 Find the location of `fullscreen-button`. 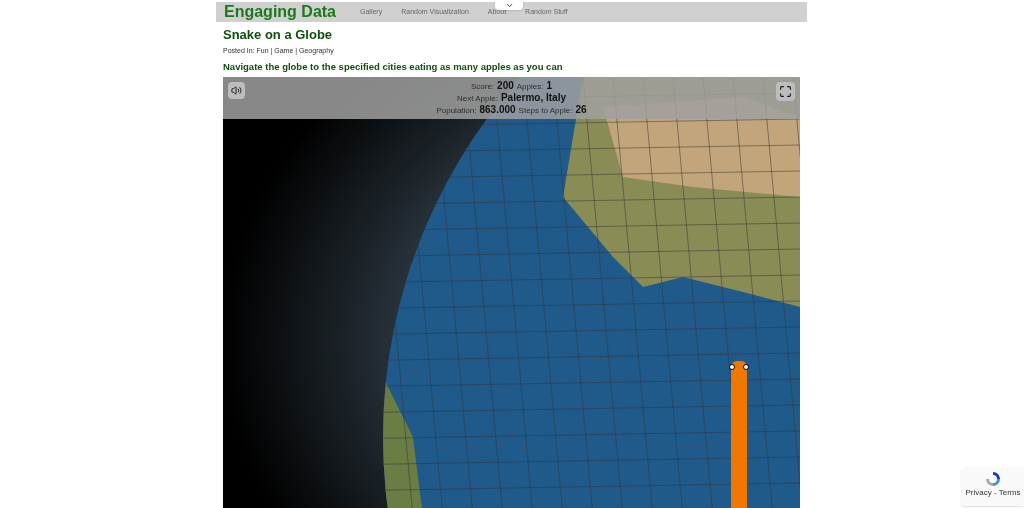

fullscreen-button is located at coordinates (785, 91).